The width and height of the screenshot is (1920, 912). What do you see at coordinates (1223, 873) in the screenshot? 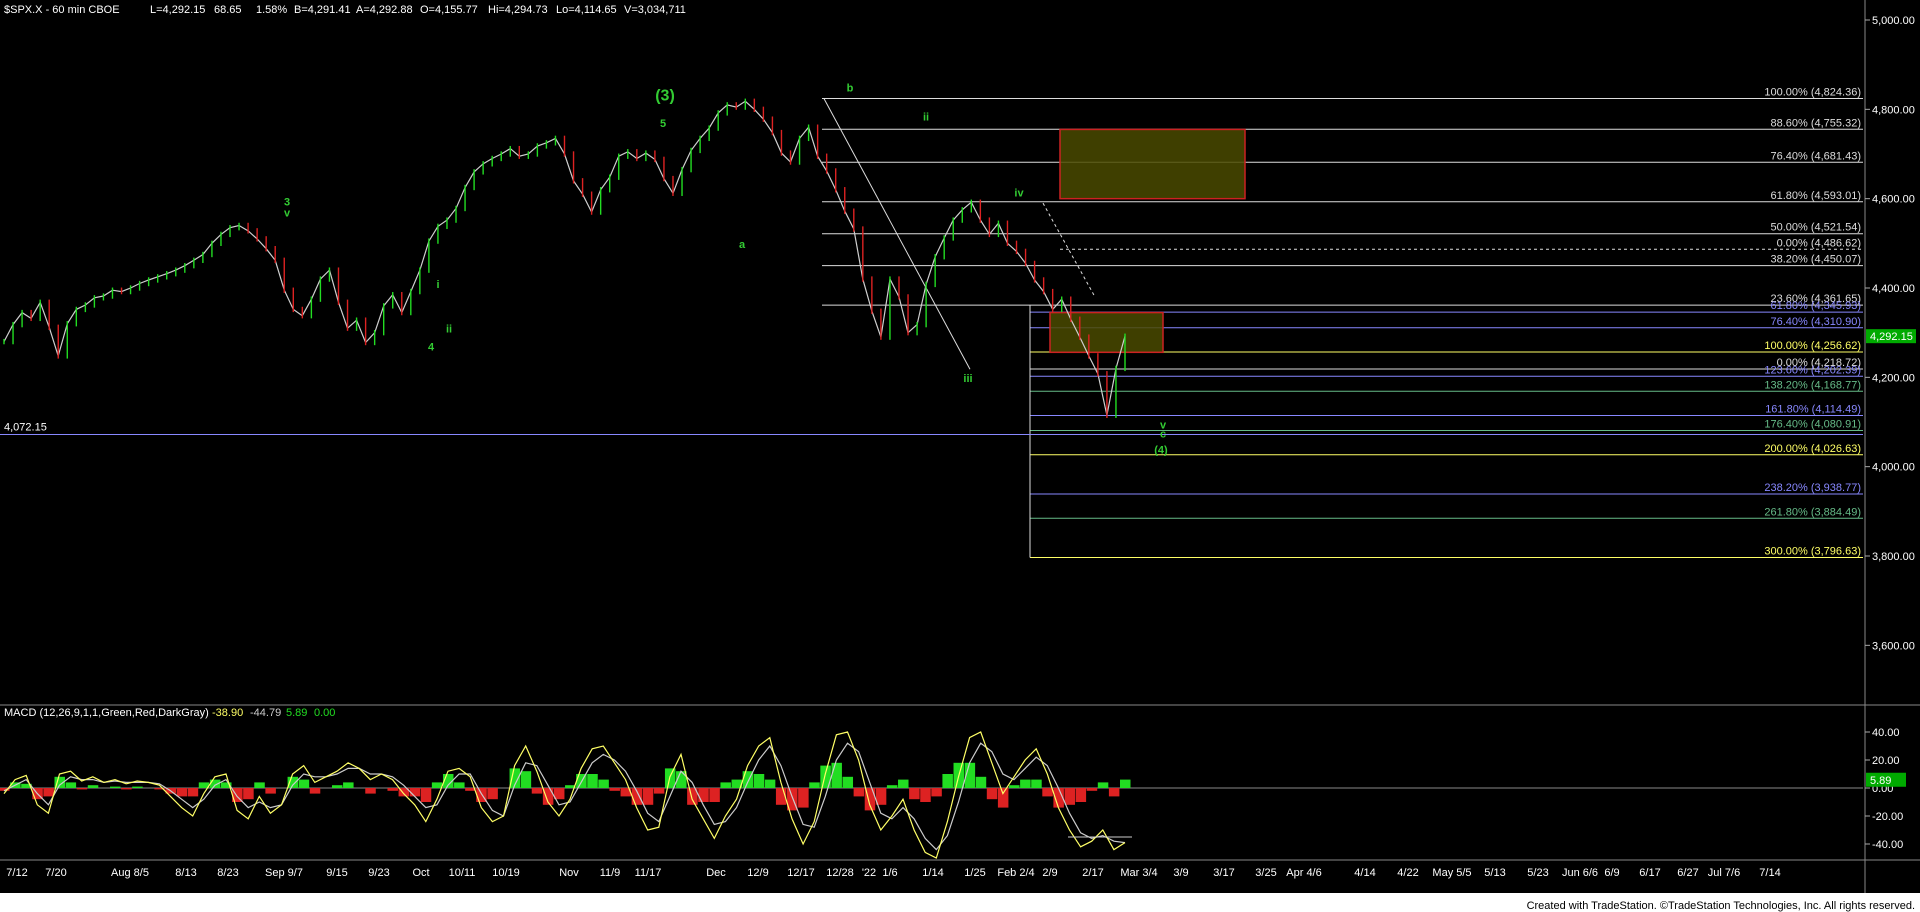
I see `time-tick-label: 3/17` at bounding box center [1223, 873].